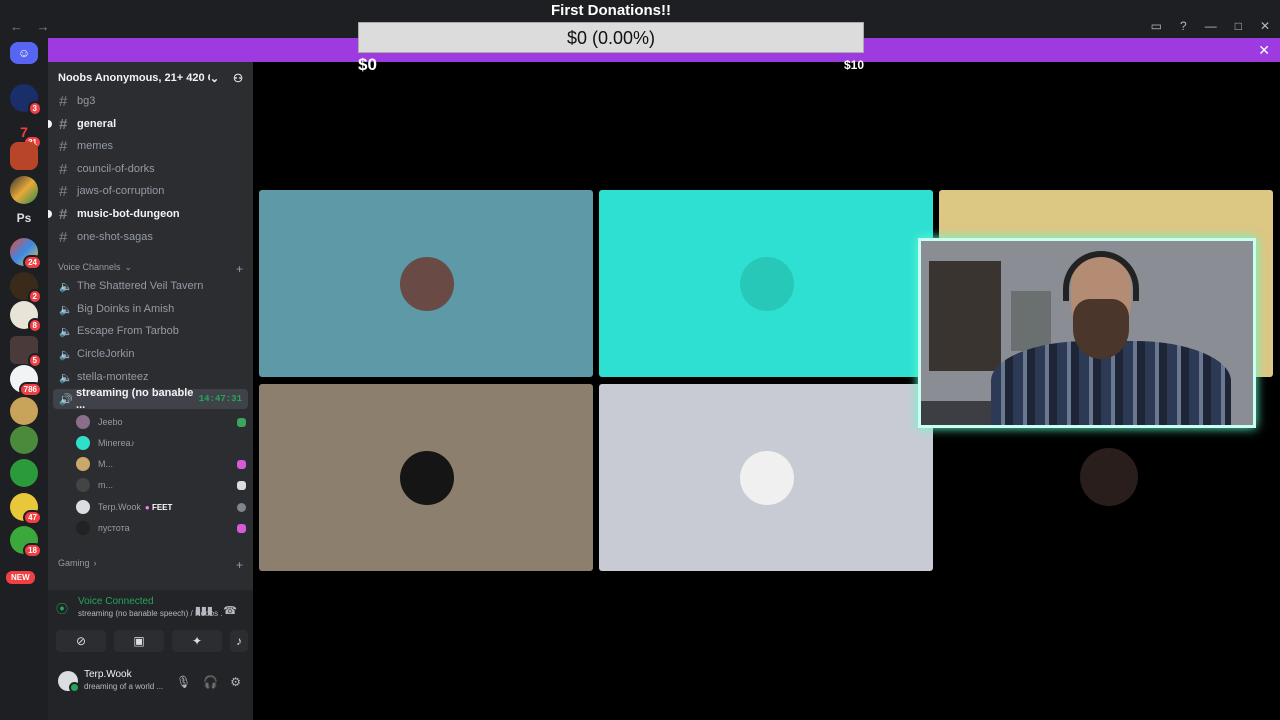 Image resolution: width=1280 pixels, height=720 pixels. Describe the element at coordinates (150, 146) in the screenshot. I see `channel-memes: # memes` at that location.